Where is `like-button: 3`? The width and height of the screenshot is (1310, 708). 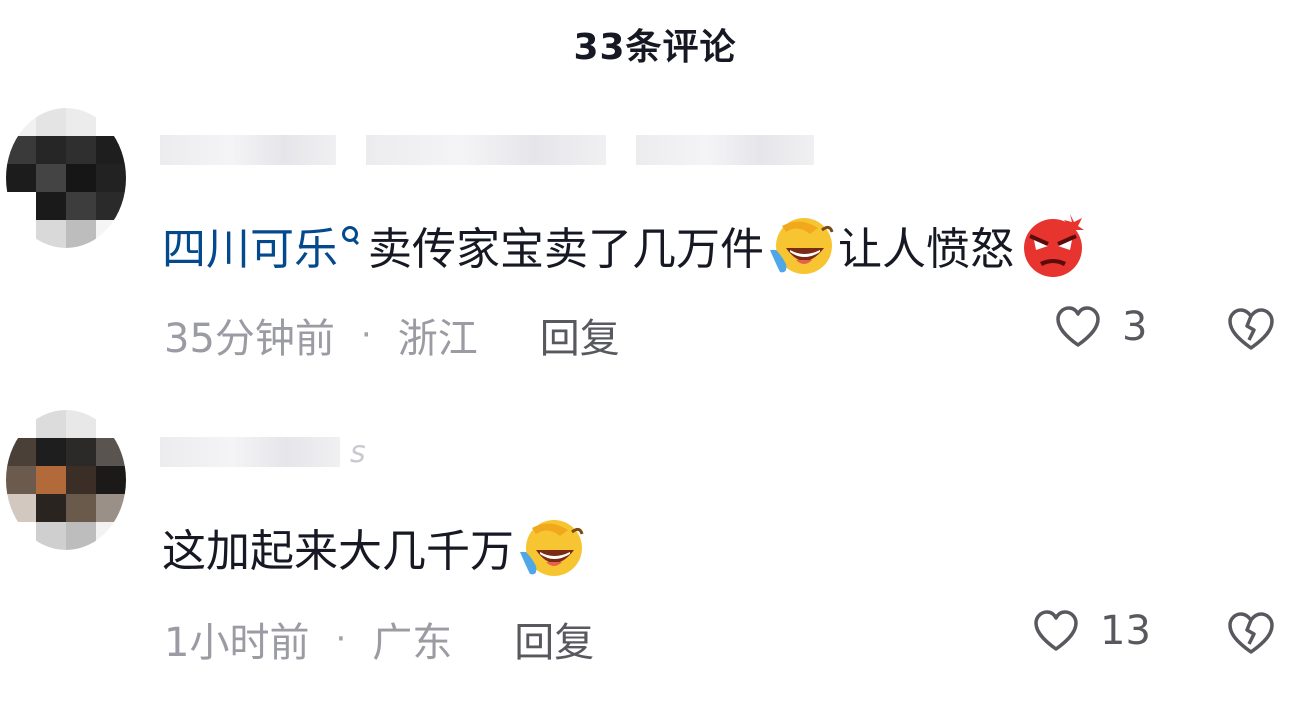
like-button: 3 is located at coordinates (1100, 327).